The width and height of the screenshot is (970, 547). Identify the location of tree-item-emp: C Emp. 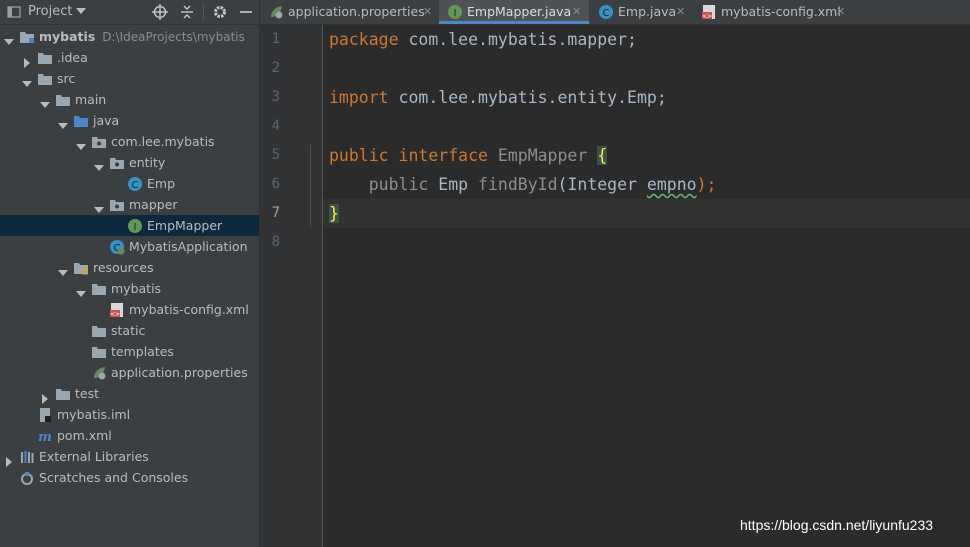
(129, 183).